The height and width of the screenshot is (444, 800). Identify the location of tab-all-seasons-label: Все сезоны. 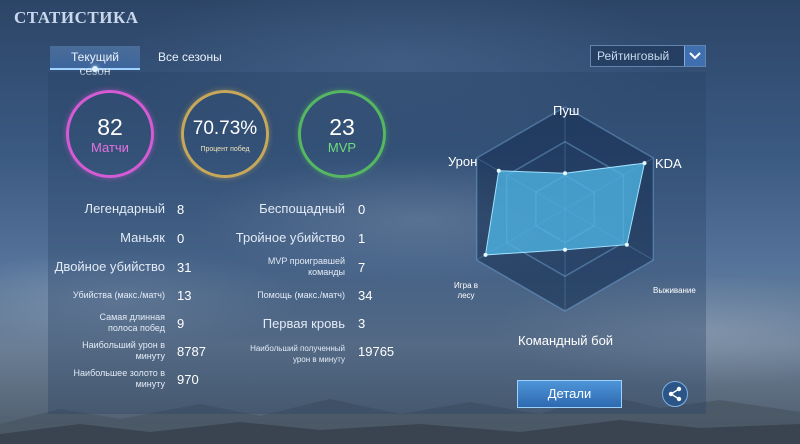
(190, 57).